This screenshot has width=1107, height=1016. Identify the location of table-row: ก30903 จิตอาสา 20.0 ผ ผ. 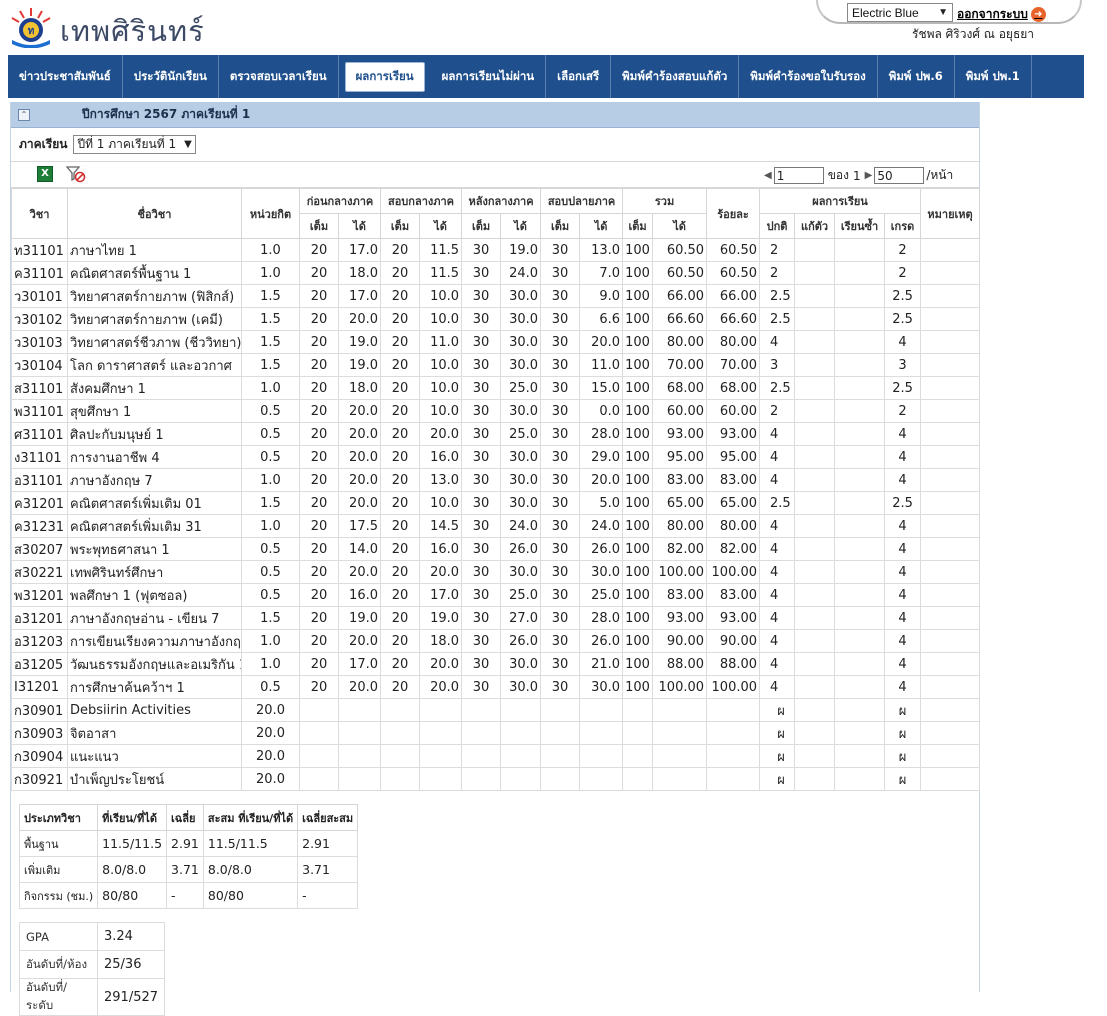
(496, 733).